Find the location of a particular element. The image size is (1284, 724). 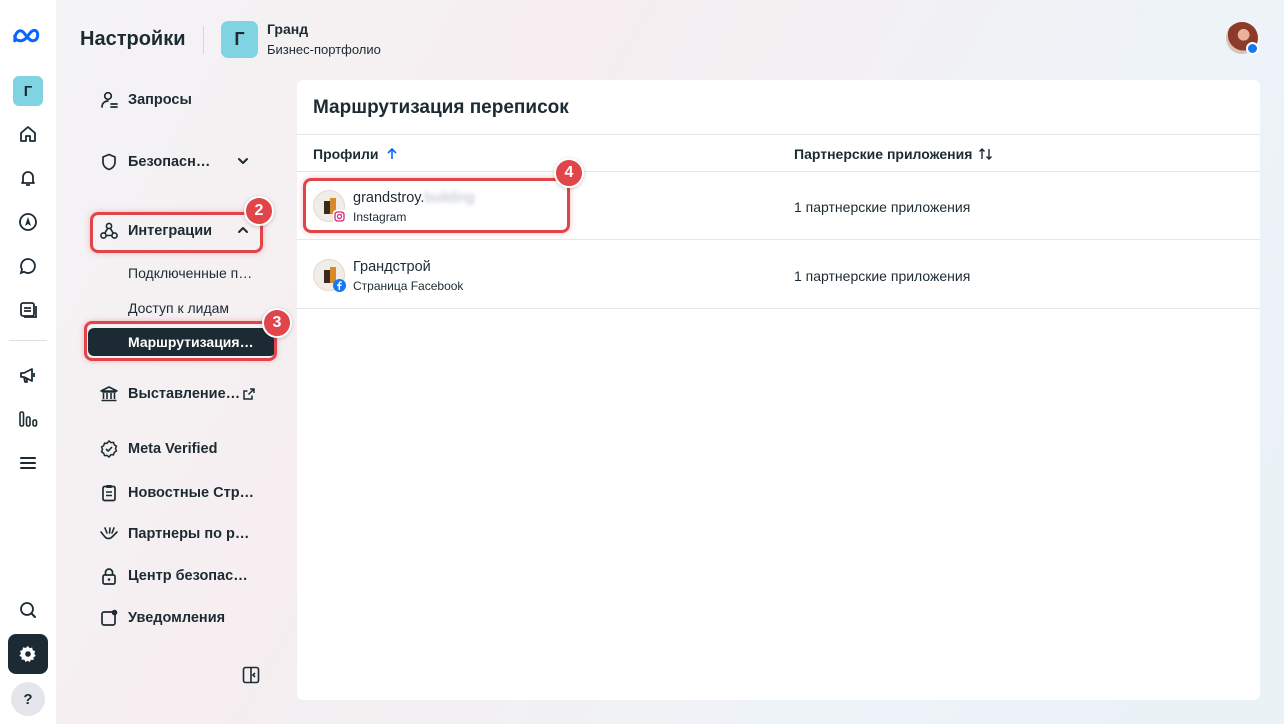

column-header-label: Профили is located at coordinates (346, 154).